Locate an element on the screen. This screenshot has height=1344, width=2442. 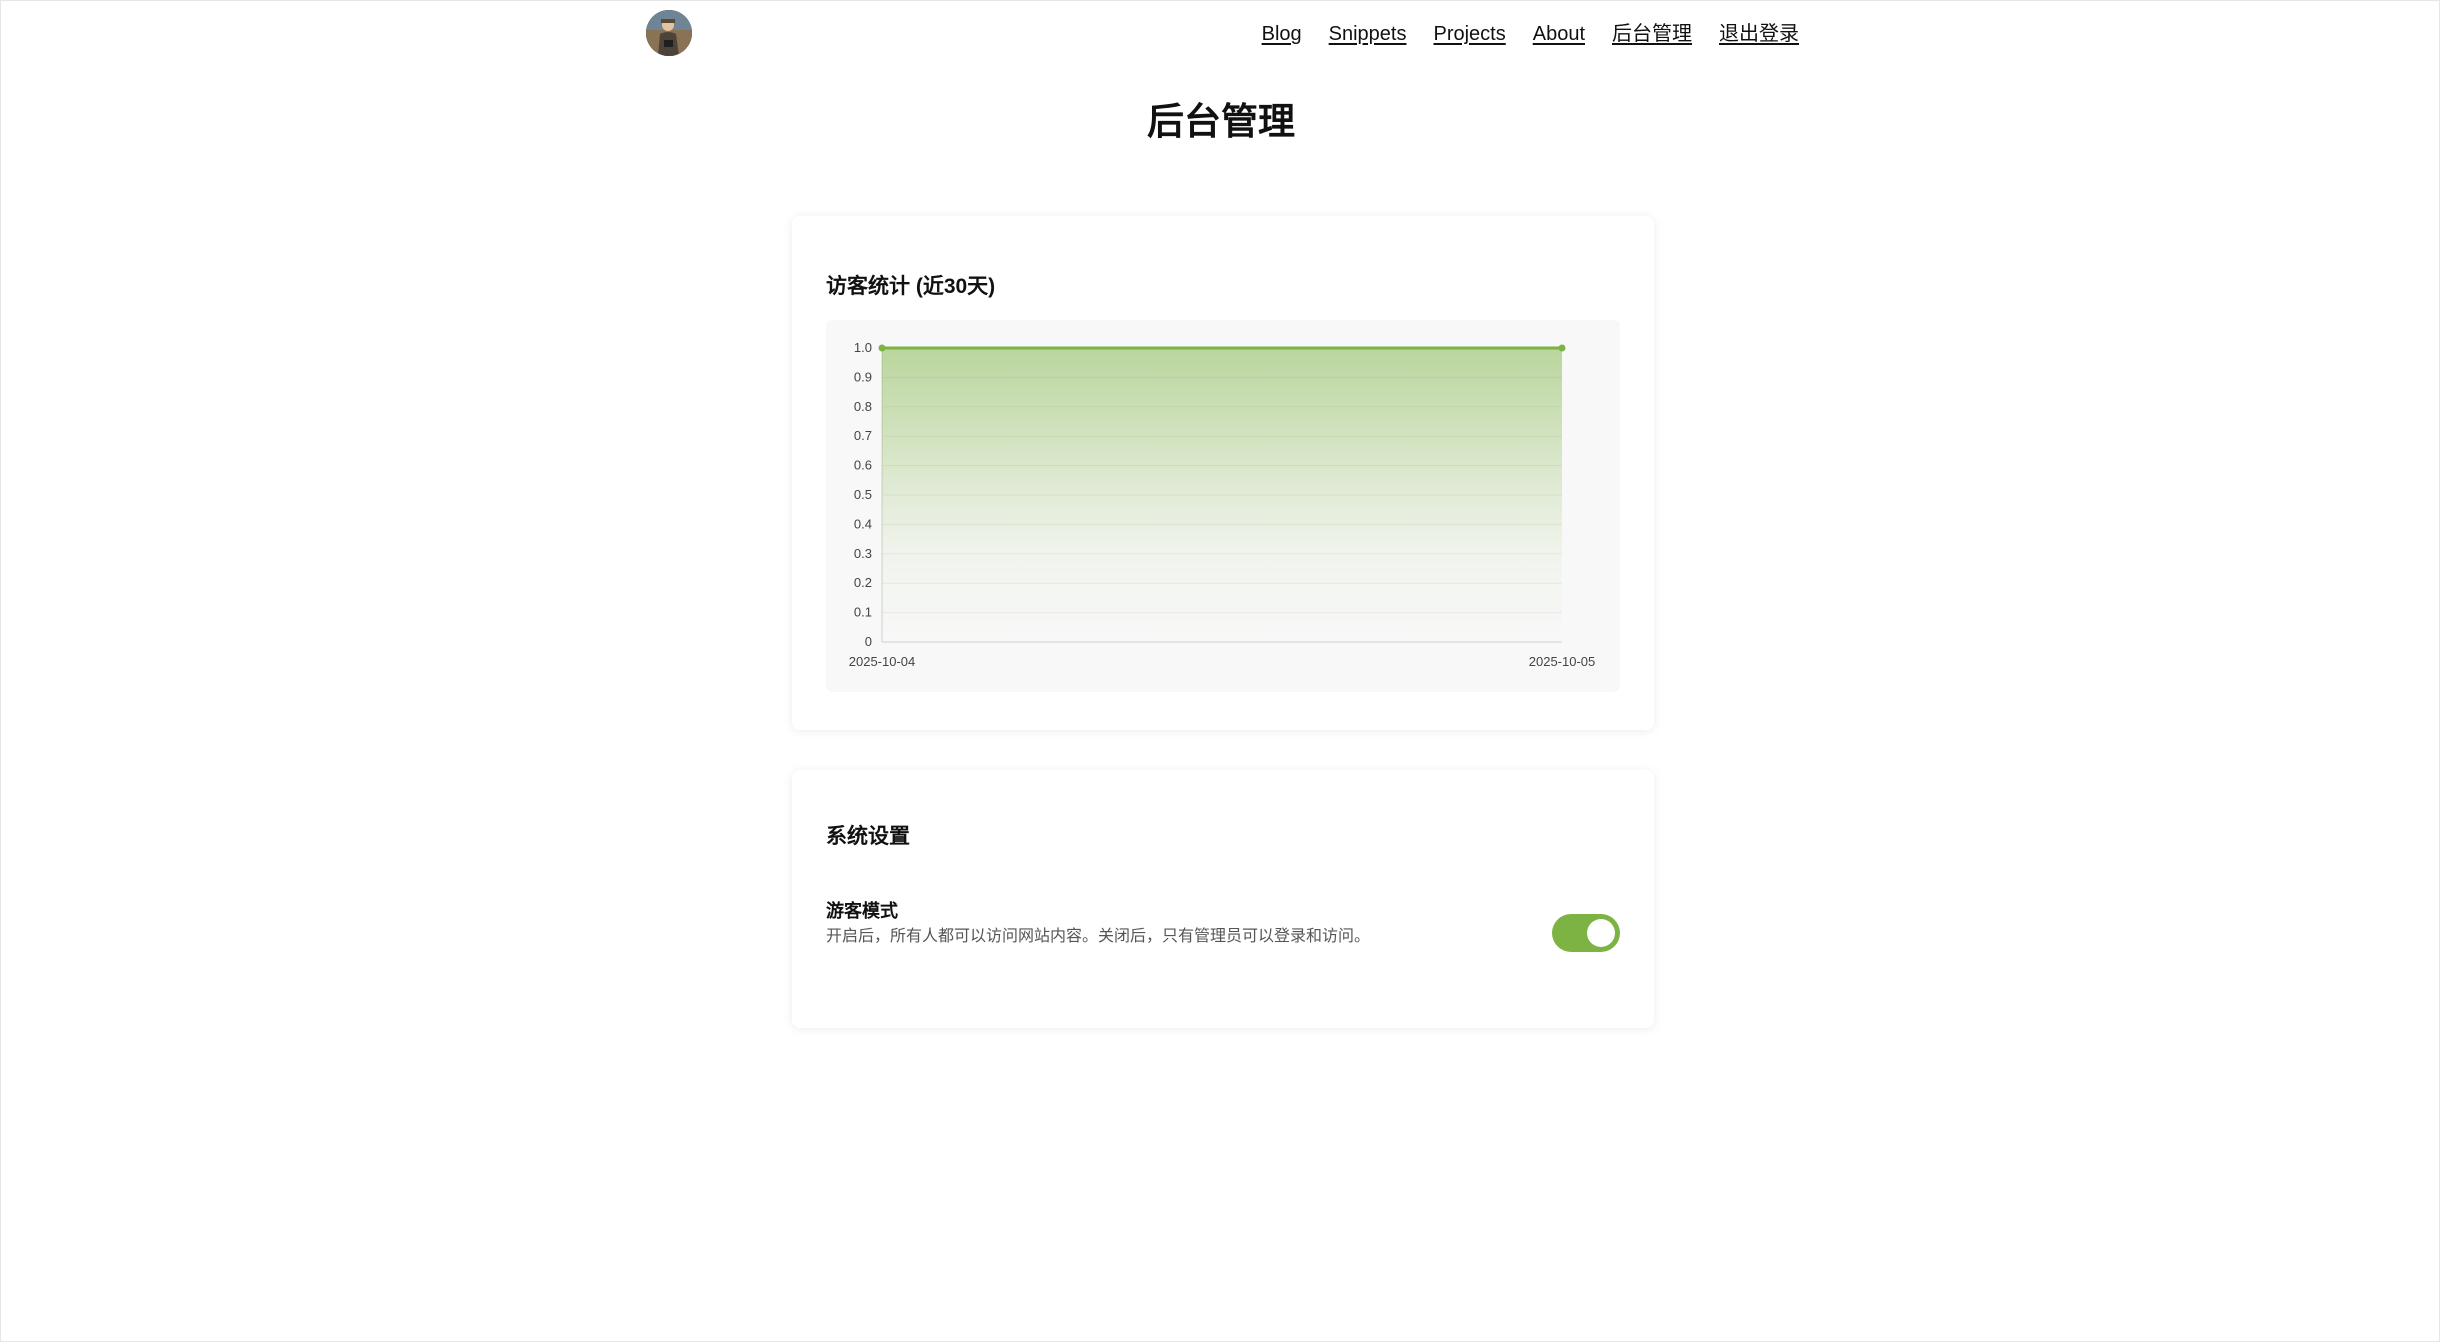
y-tick-label: 0.8 is located at coordinates (863, 406).